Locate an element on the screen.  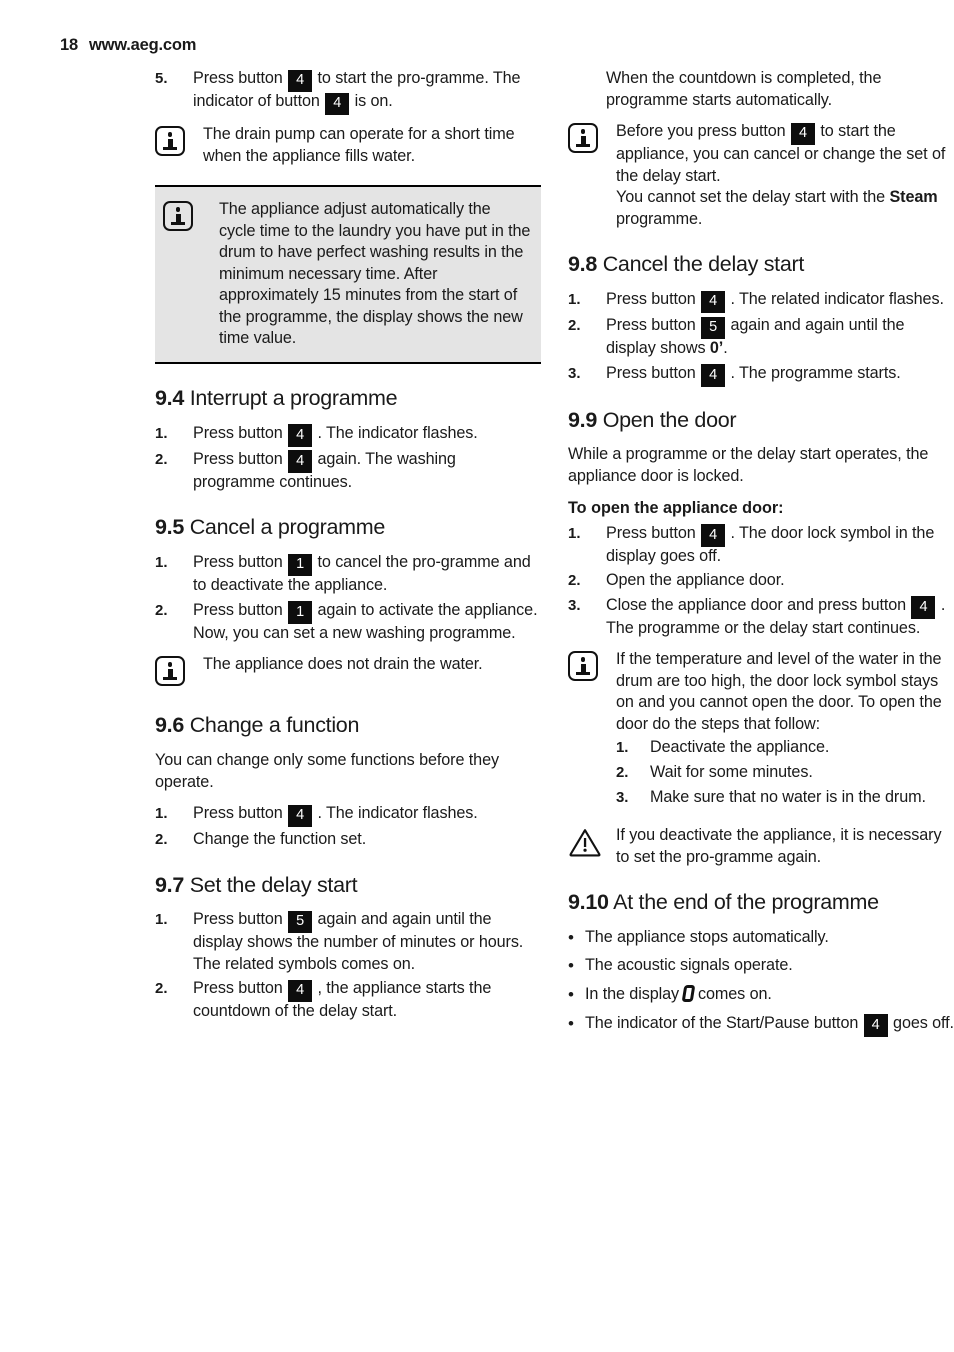
list-item: • In the display comes on. is located at coordinates (761, 995).